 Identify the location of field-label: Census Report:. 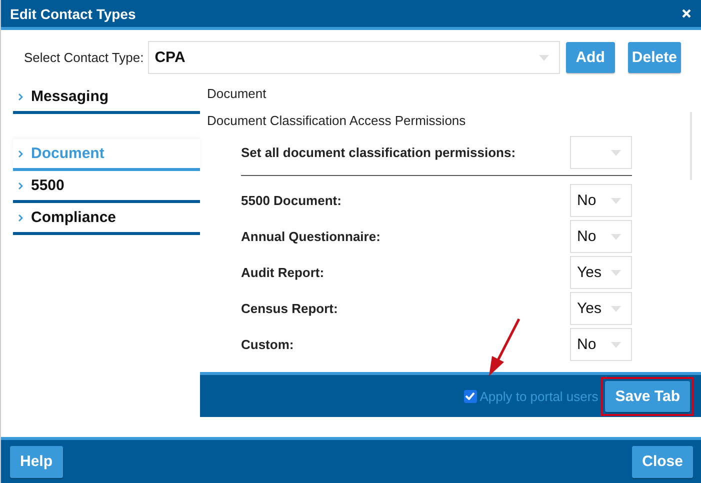
(289, 308).